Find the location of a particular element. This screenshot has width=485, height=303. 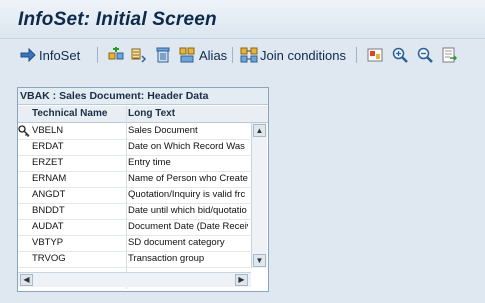

zoom-out-icon is located at coordinates (425, 55).